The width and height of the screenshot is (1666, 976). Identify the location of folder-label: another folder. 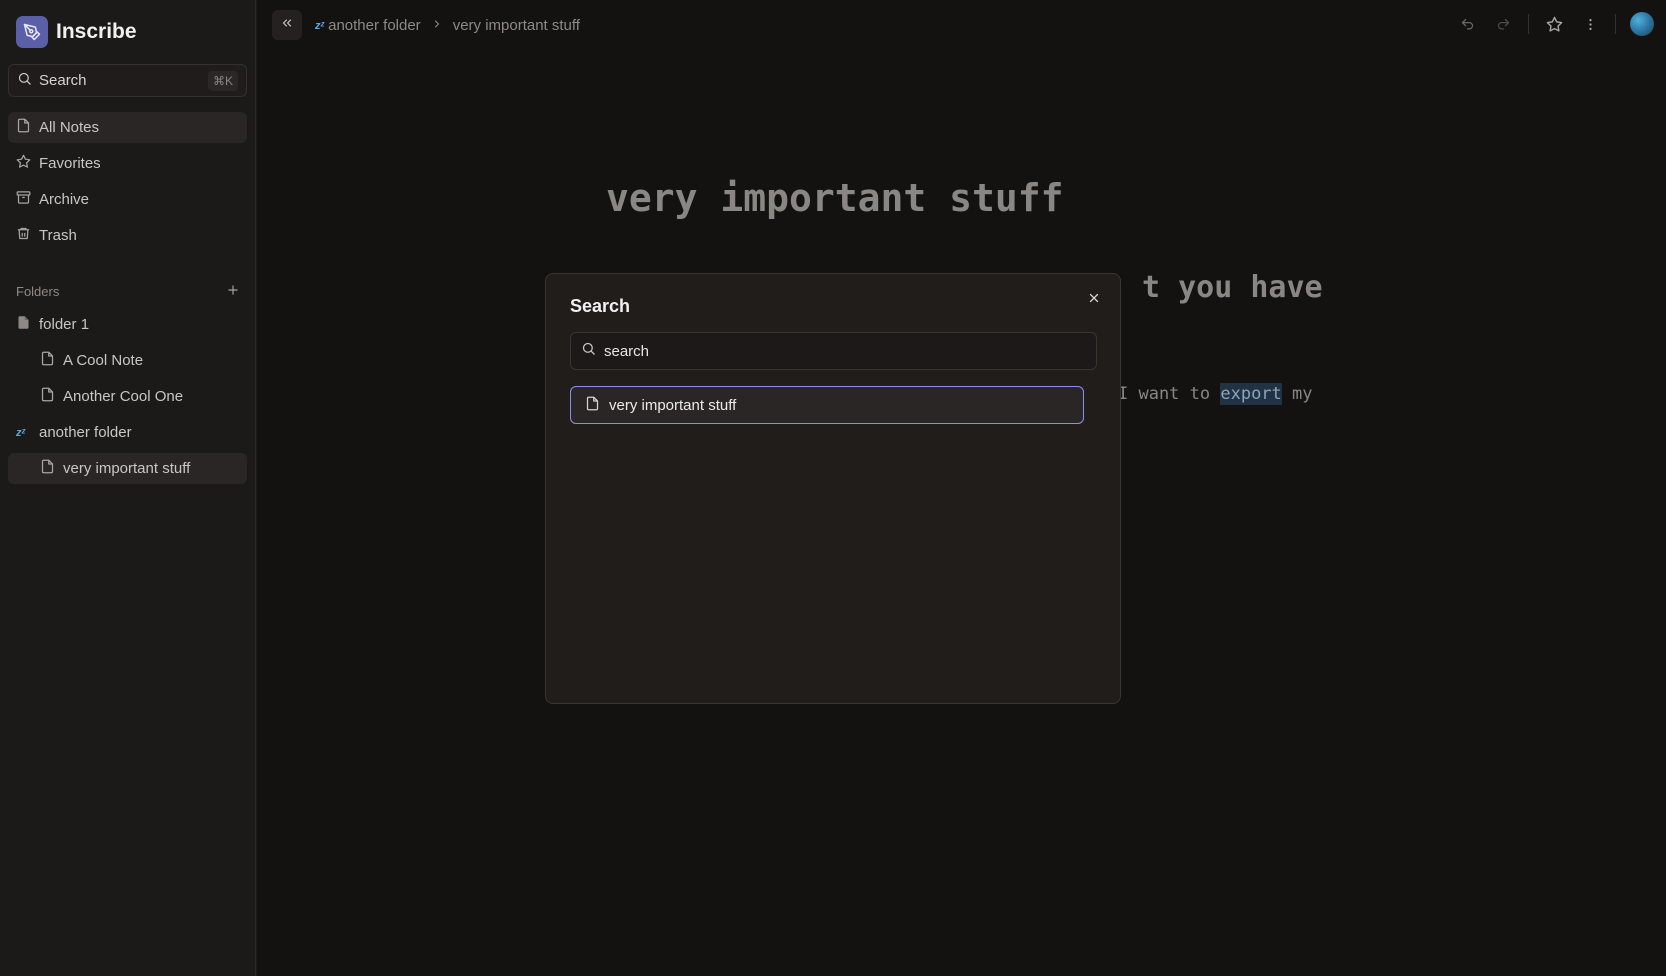
(85, 432).